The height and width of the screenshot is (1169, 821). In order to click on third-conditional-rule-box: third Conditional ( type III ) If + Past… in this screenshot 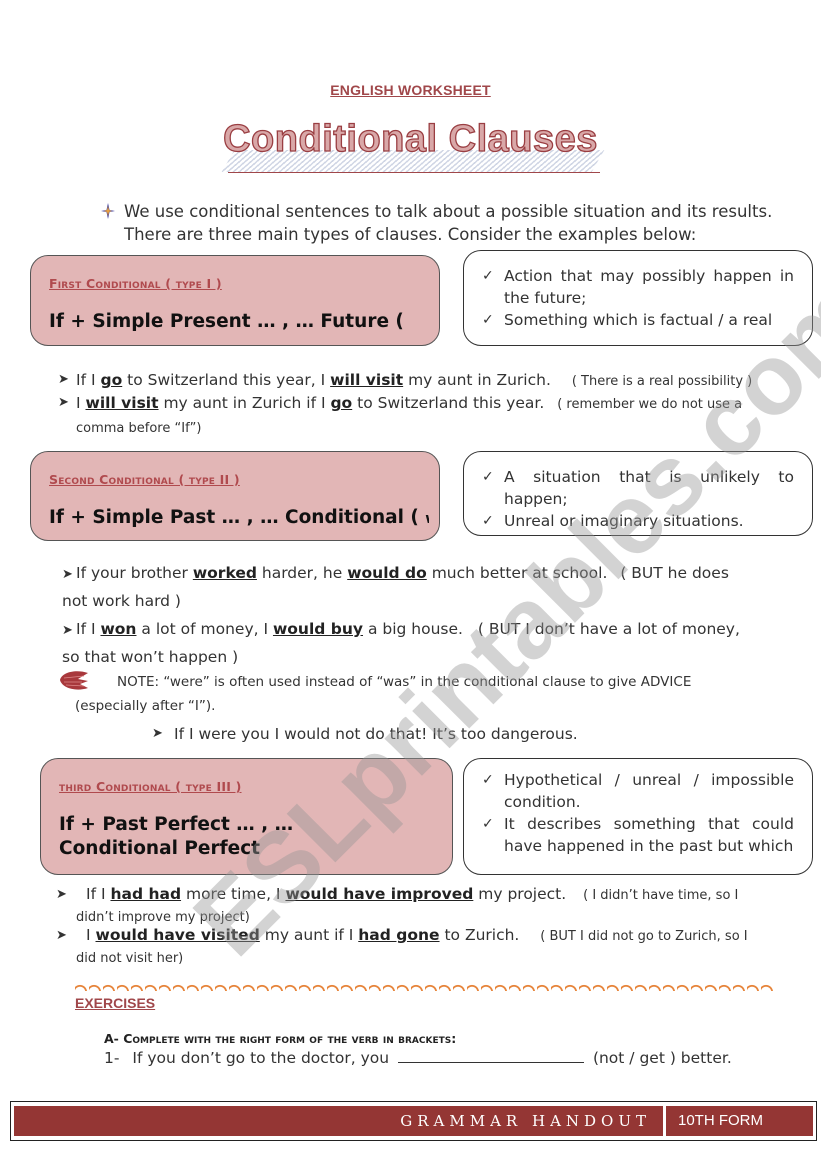, I will do `click(246, 816)`.